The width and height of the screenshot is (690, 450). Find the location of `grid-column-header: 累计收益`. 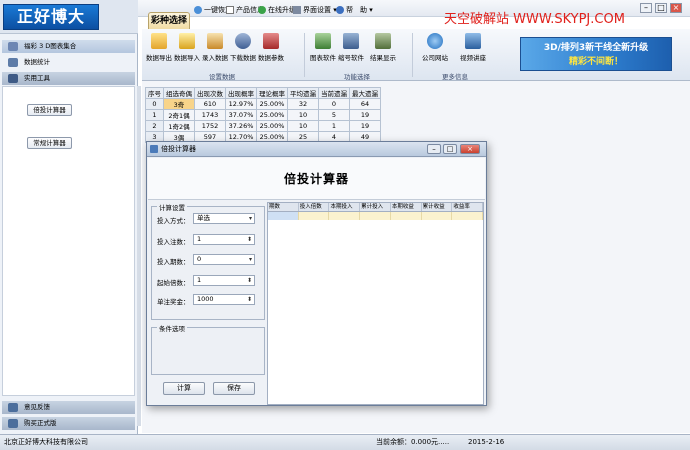

grid-column-header: 累计收益 is located at coordinates (437, 207).